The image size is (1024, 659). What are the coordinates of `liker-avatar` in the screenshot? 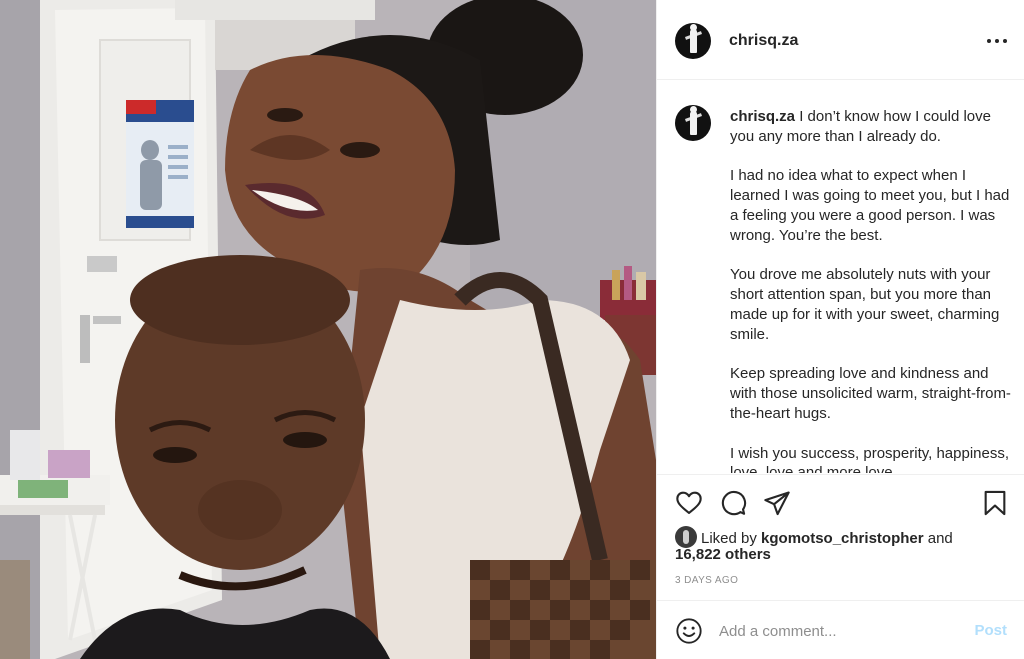 It's located at (686, 537).